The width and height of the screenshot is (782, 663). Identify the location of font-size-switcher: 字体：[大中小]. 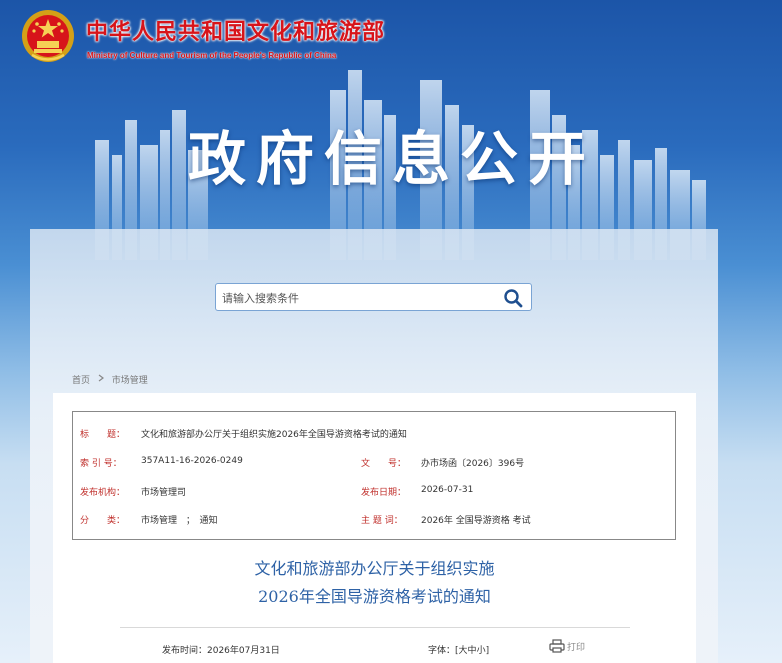
(458, 649).